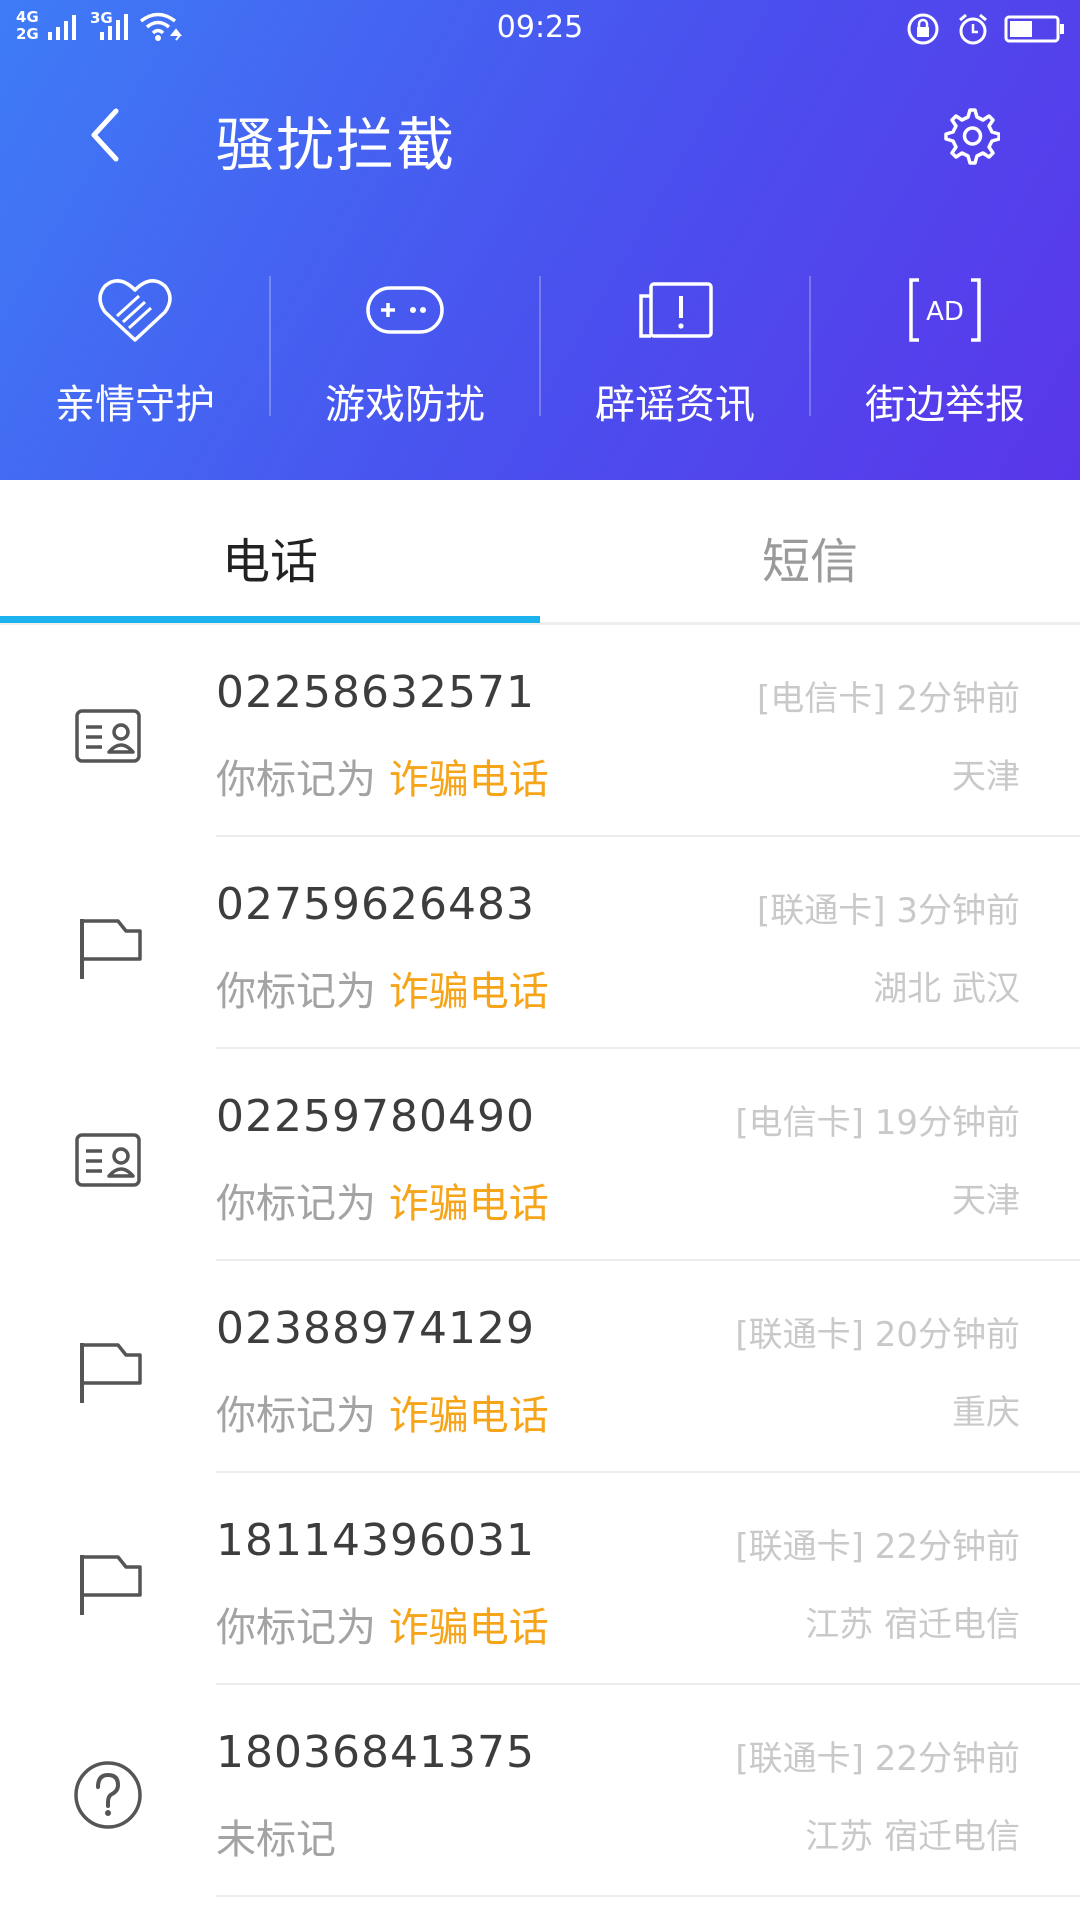  What do you see at coordinates (405, 310) in the screenshot?
I see `gamepad-icon` at bounding box center [405, 310].